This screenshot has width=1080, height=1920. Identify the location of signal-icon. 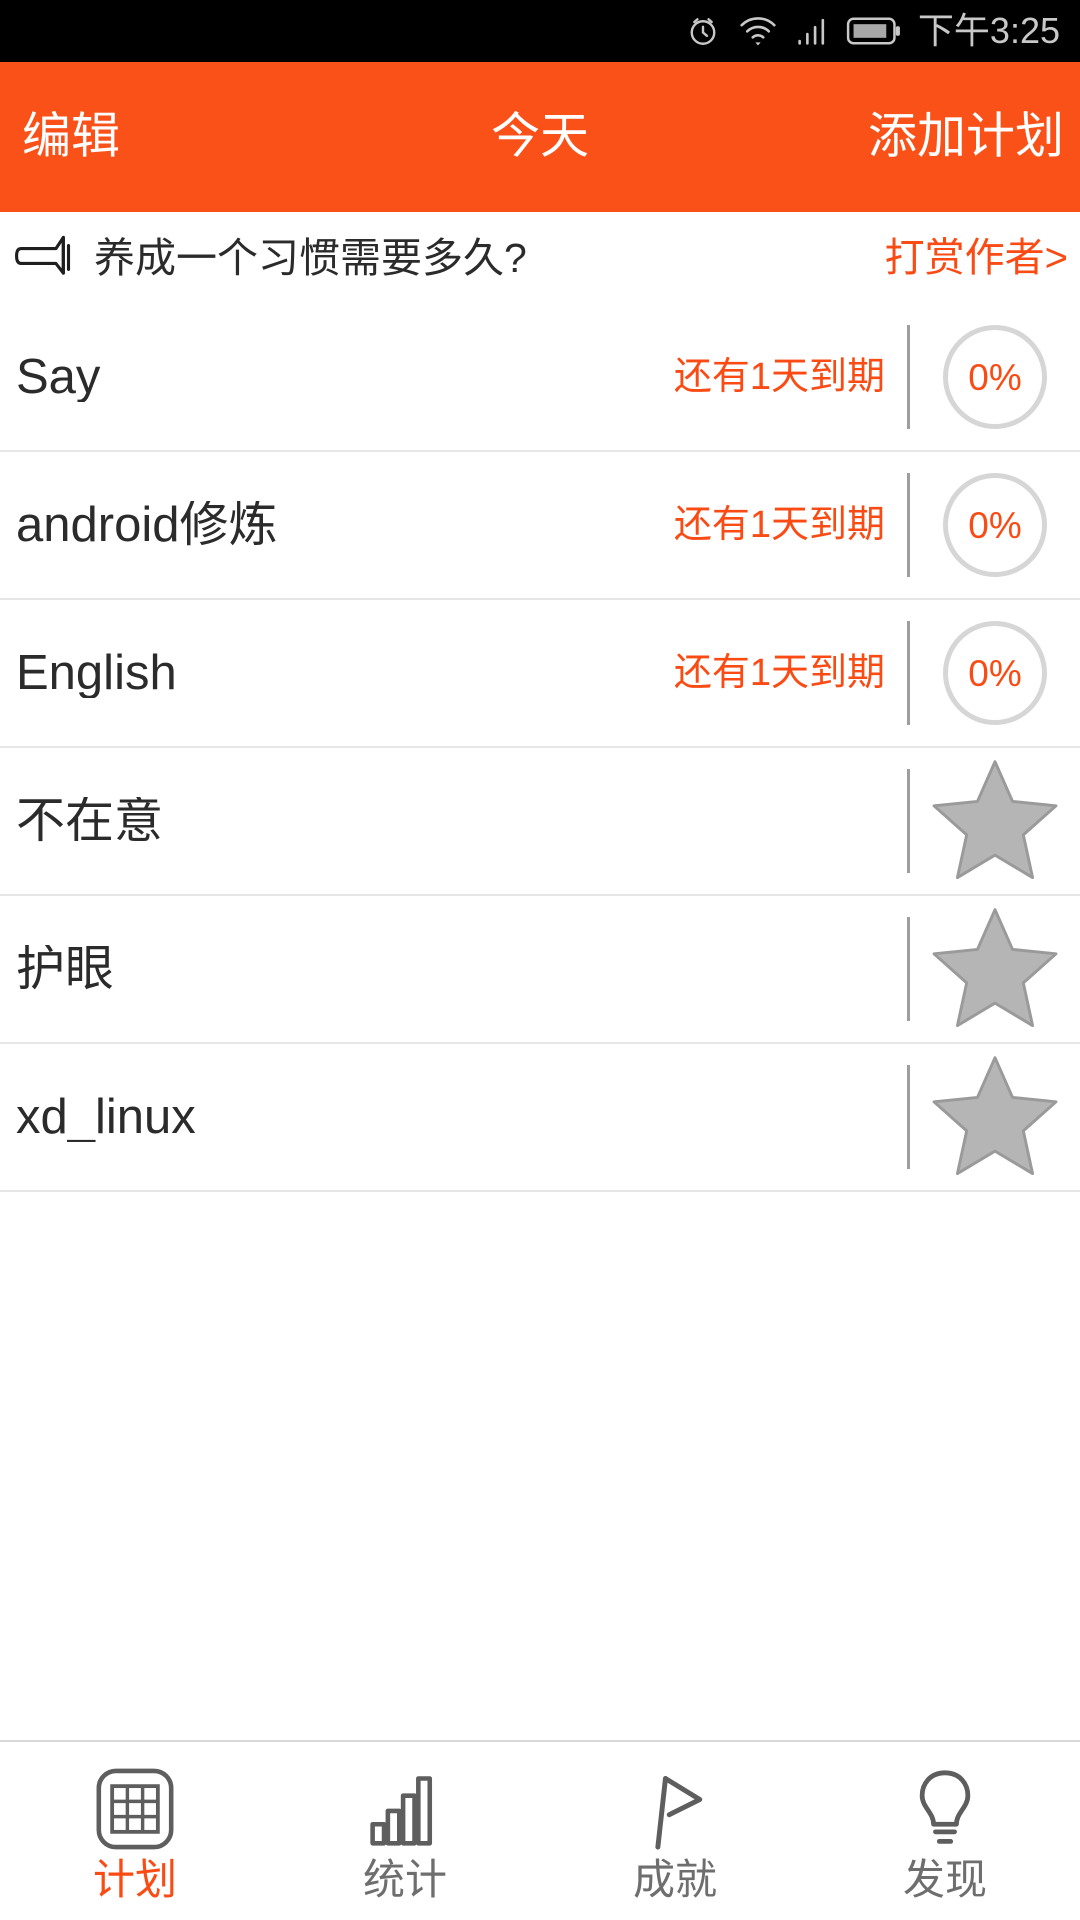
(812, 31).